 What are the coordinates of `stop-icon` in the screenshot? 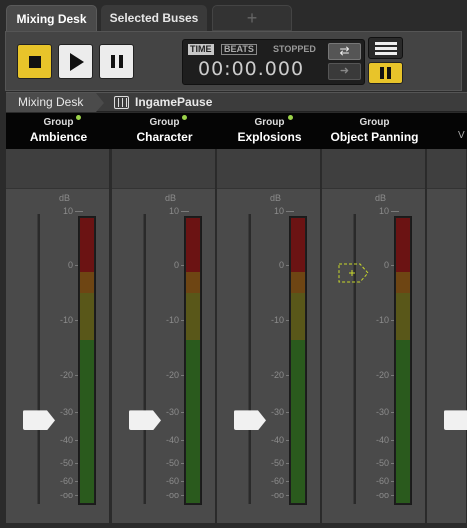 It's located at (34, 61).